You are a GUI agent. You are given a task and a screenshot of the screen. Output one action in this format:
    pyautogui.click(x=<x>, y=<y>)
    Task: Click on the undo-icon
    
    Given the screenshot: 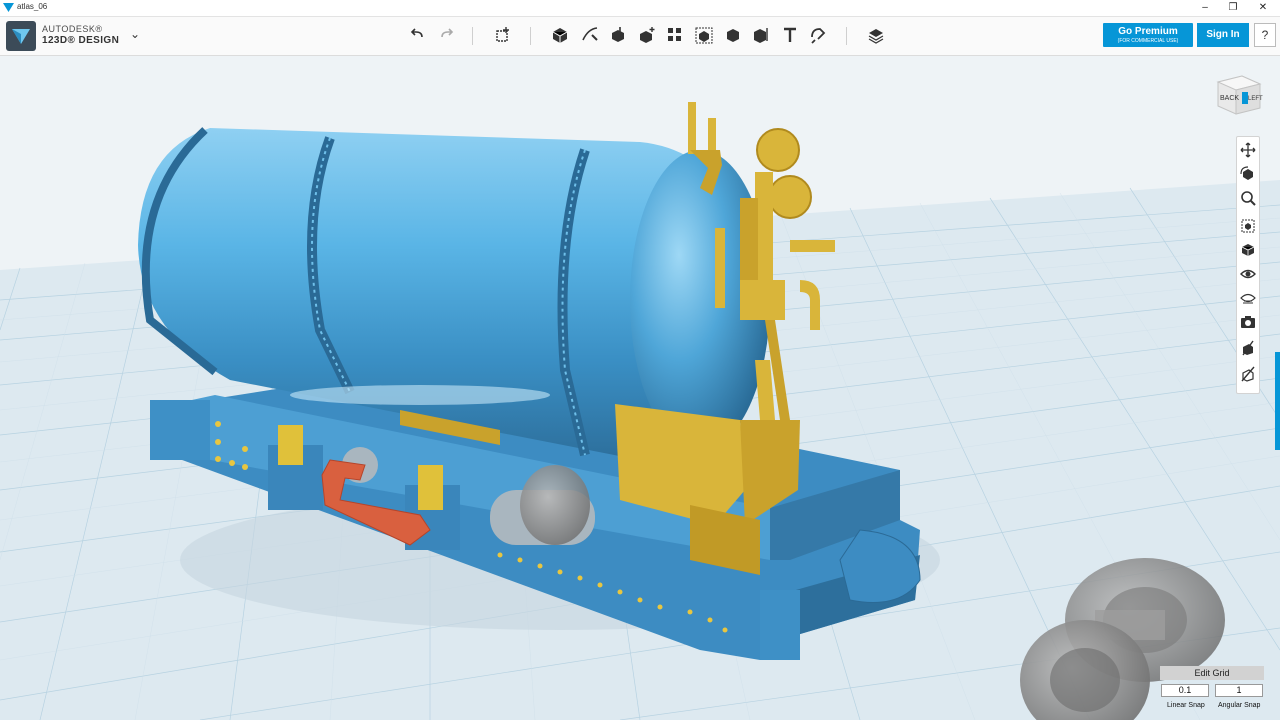 What is the action you would take?
    pyautogui.click(x=418, y=35)
    